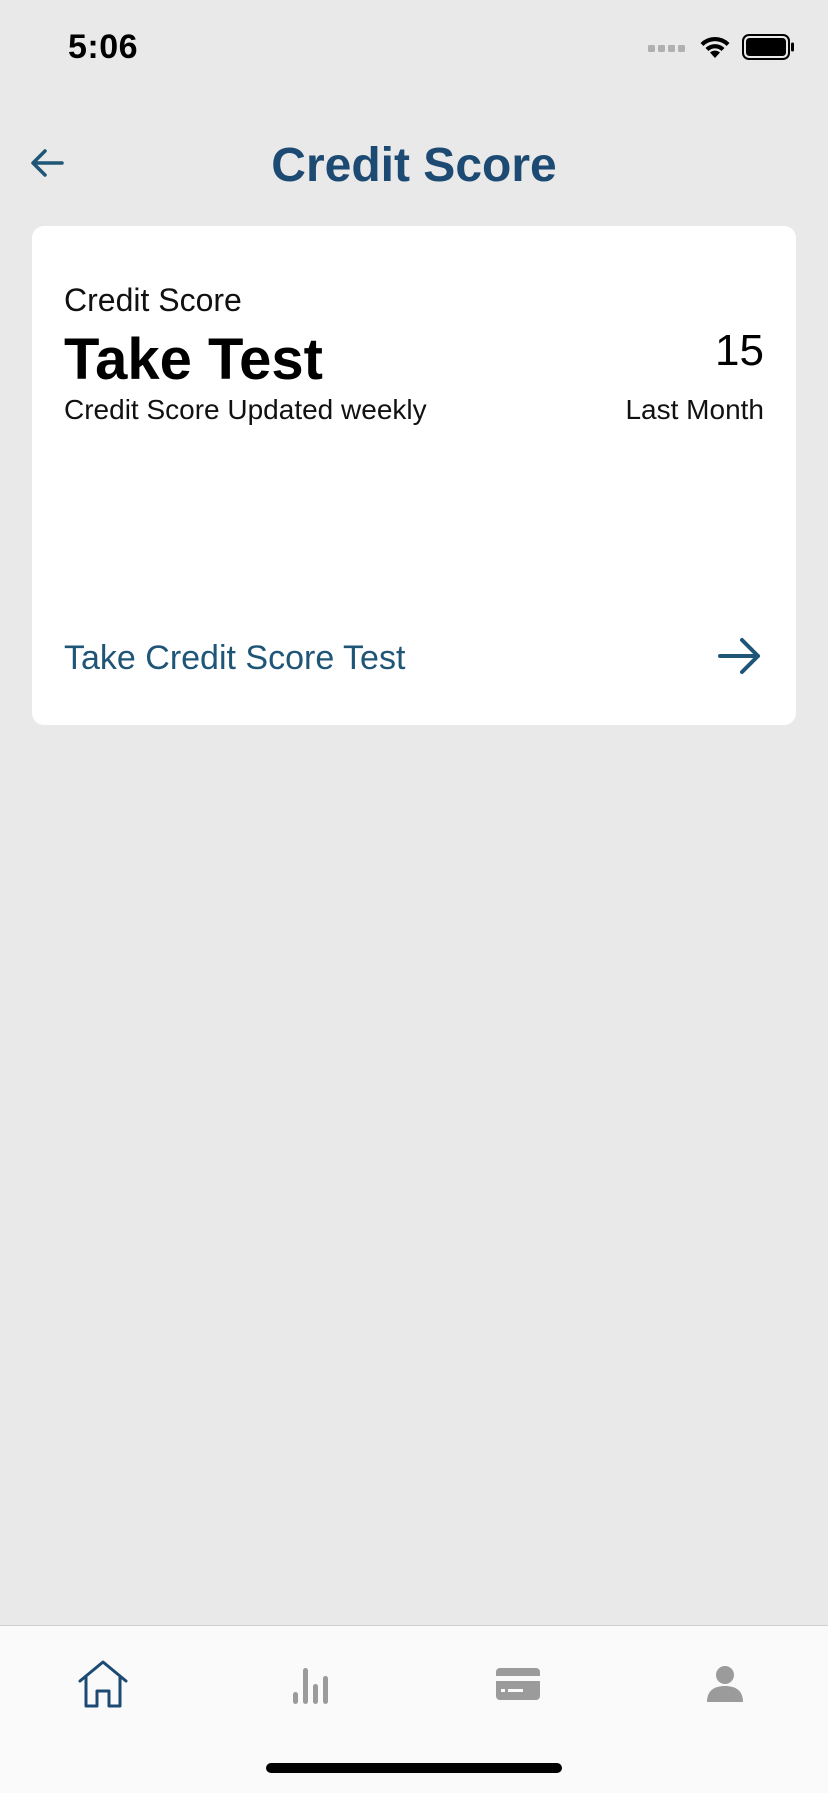 The width and height of the screenshot is (828, 1793). I want to click on home-icon, so click(103, 1686).